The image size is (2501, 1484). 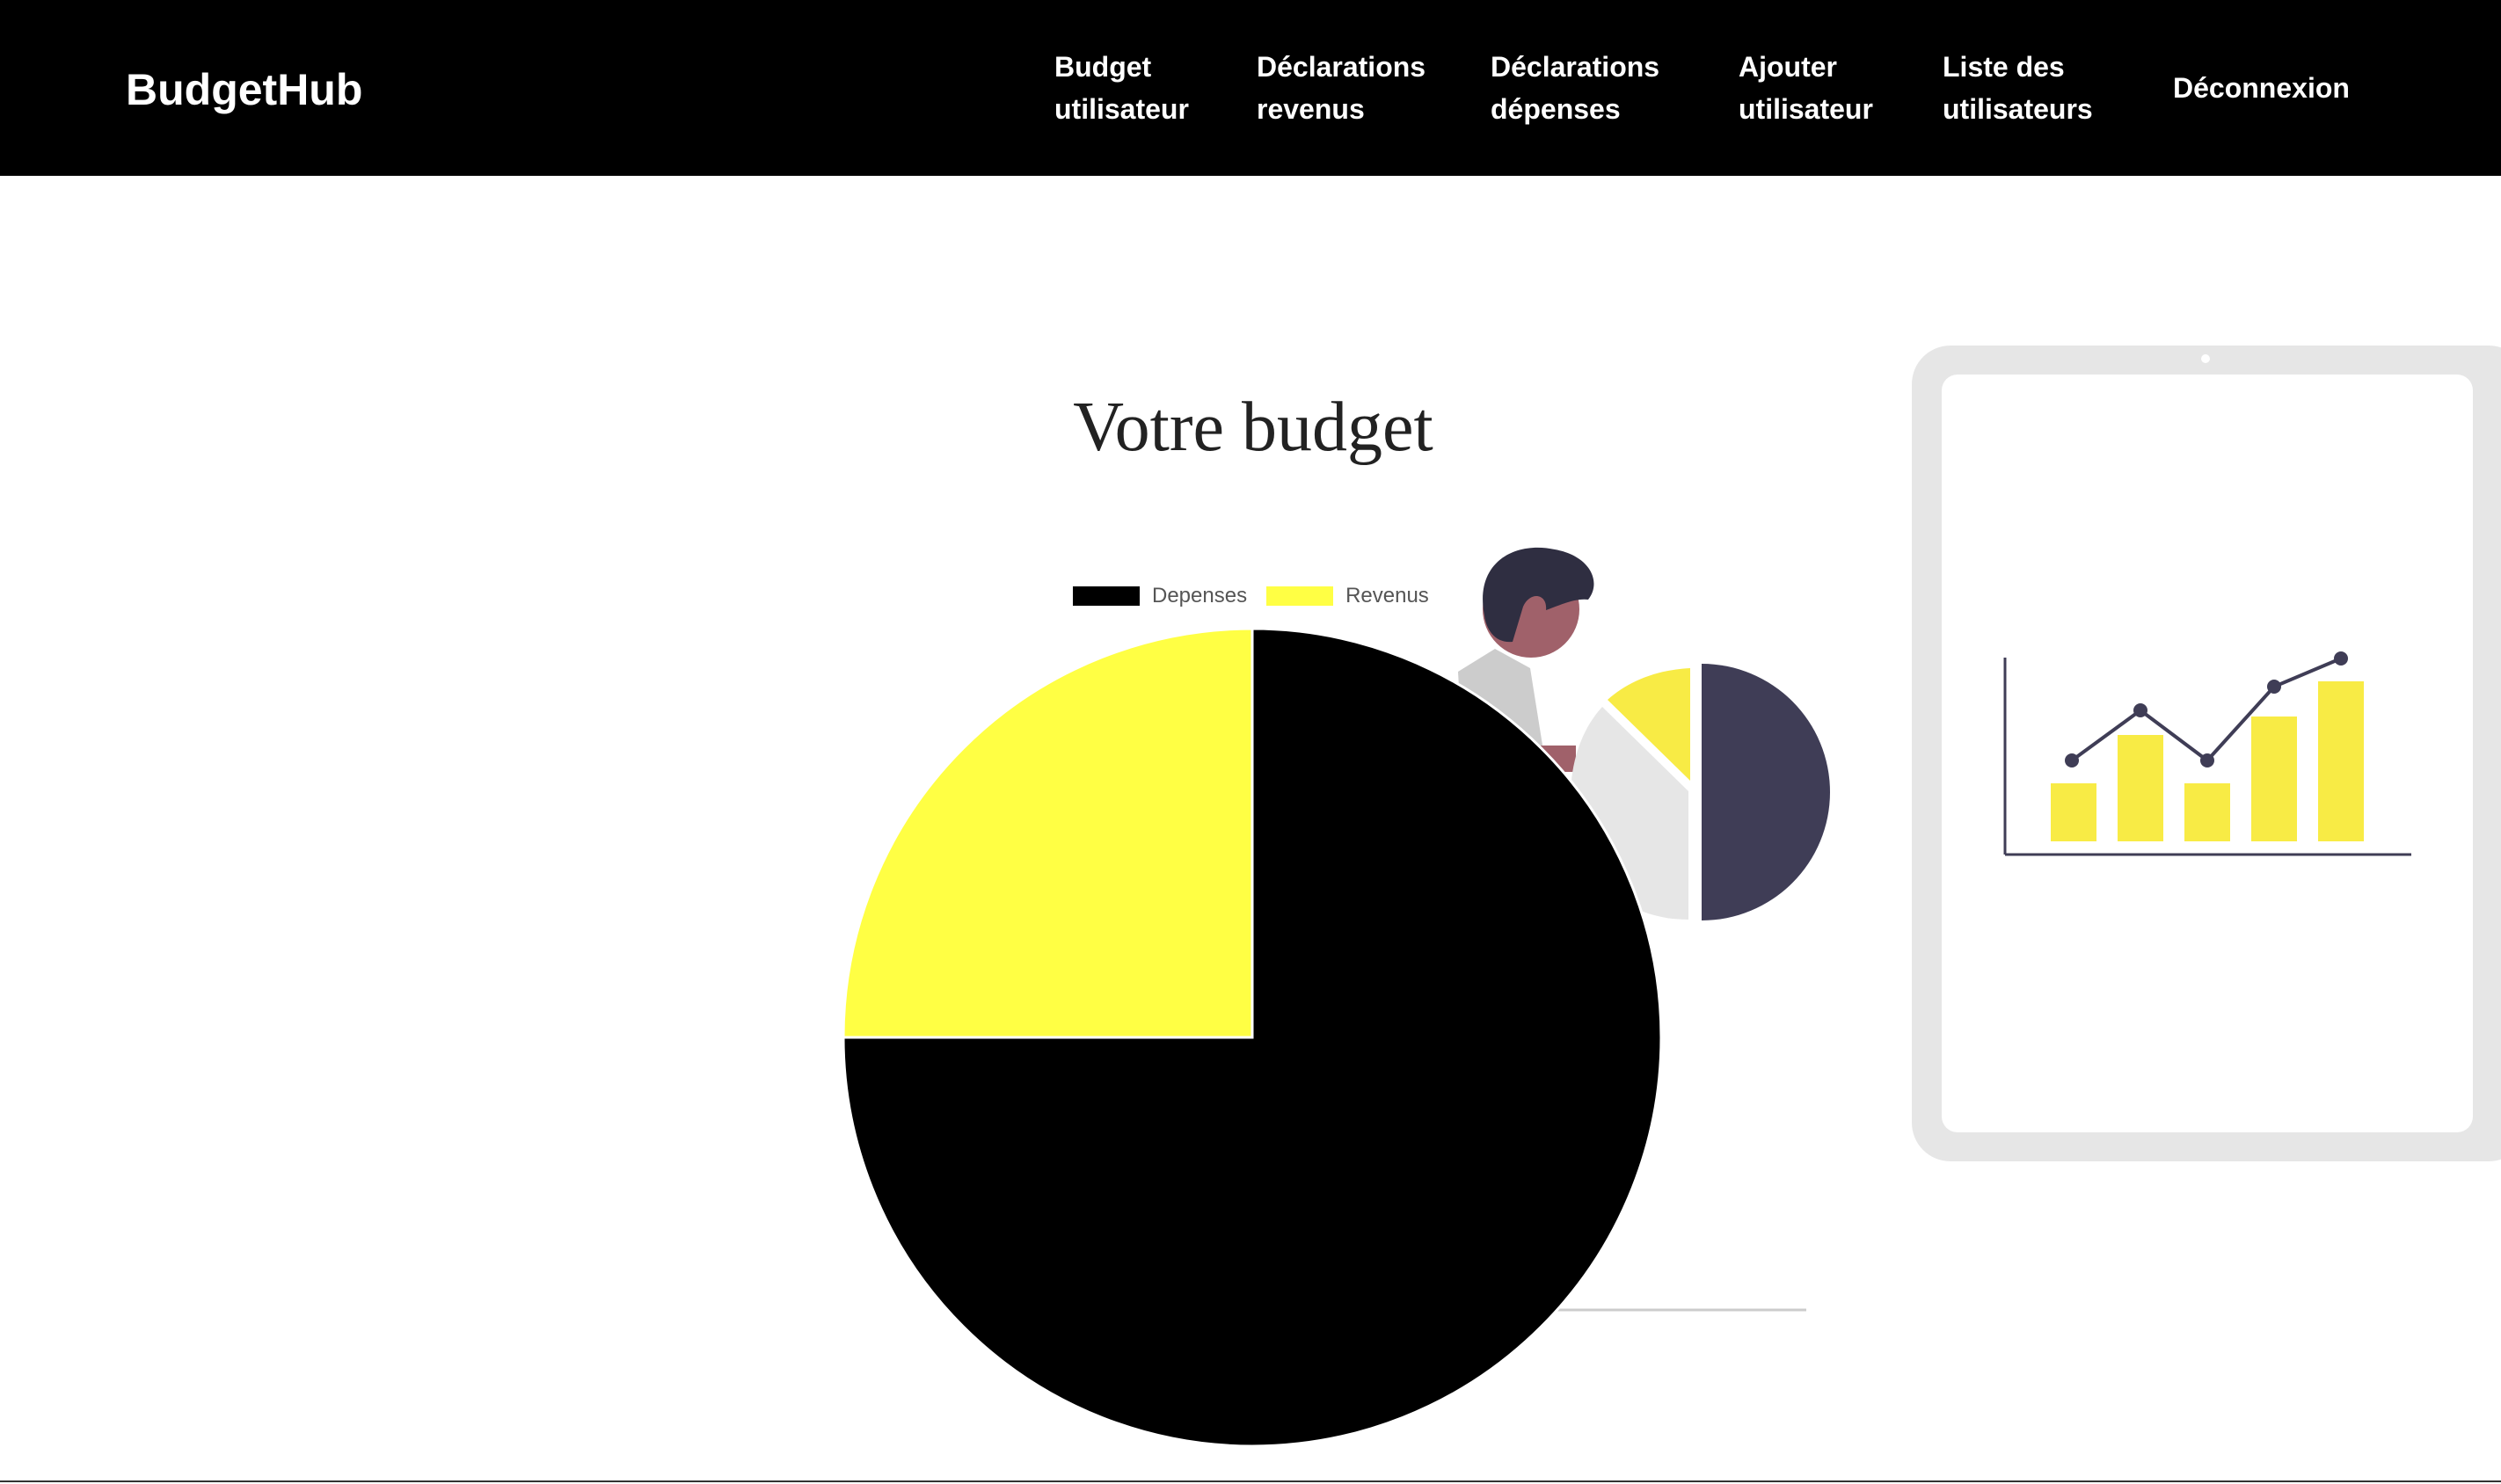 I want to click on page-bottom-border, so click(x=1251, y=1481).